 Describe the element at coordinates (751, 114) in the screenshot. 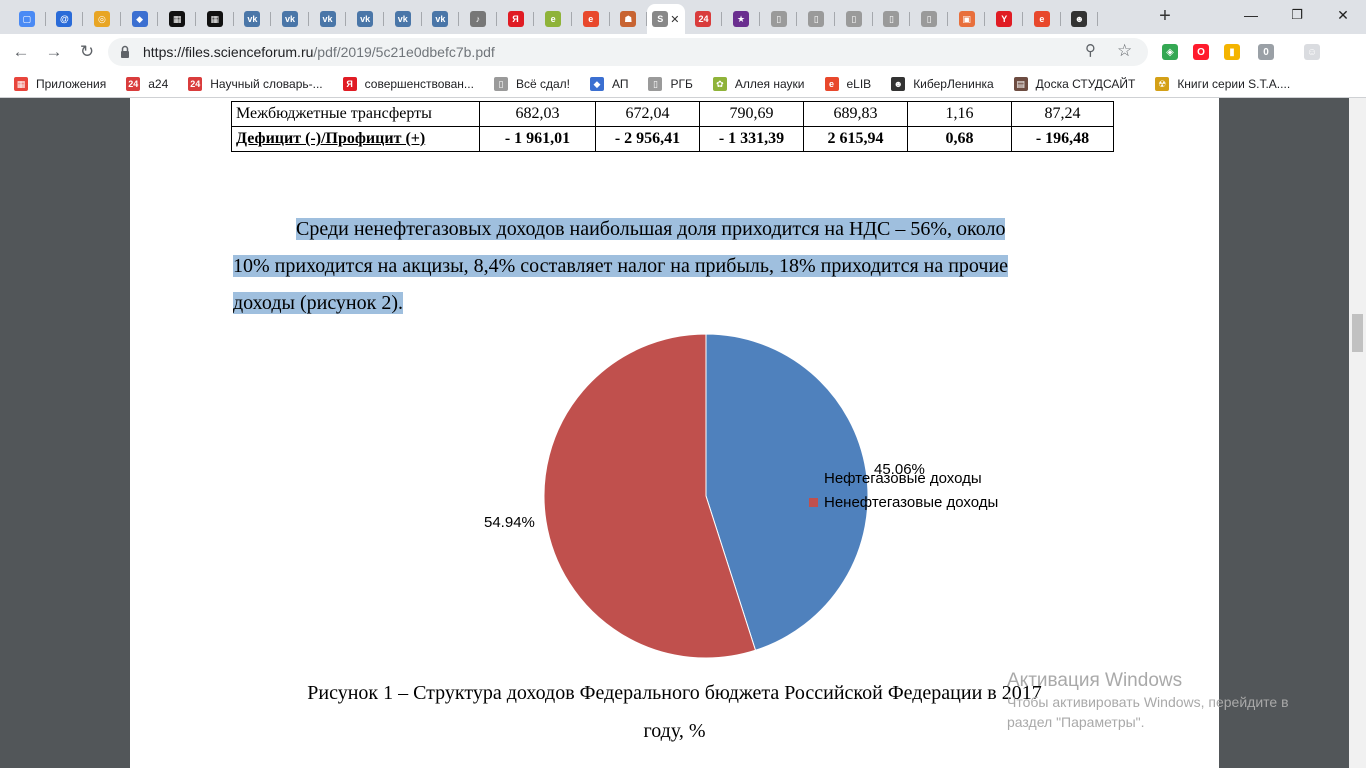

I see `table-cell: 790,69` at that location.